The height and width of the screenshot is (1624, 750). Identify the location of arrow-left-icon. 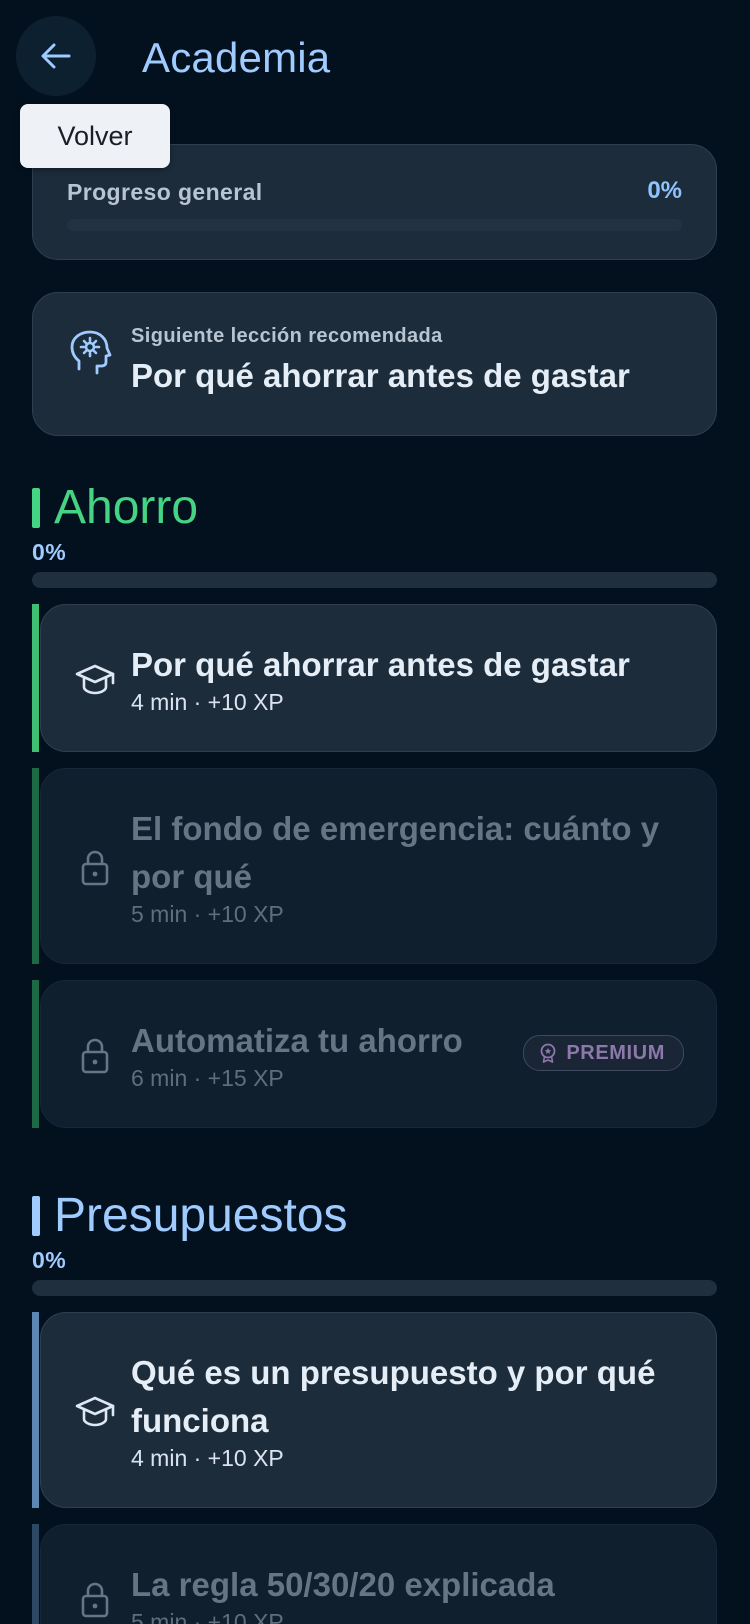
(56, 56).